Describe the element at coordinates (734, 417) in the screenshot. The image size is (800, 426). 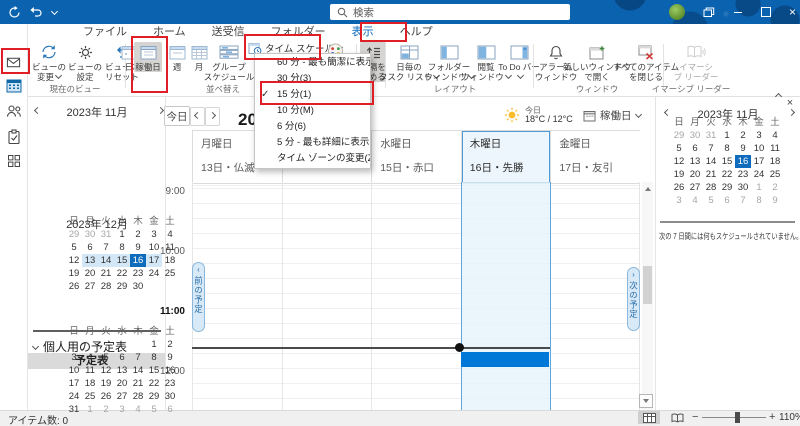
I see `zoom-slider-track` at that location.